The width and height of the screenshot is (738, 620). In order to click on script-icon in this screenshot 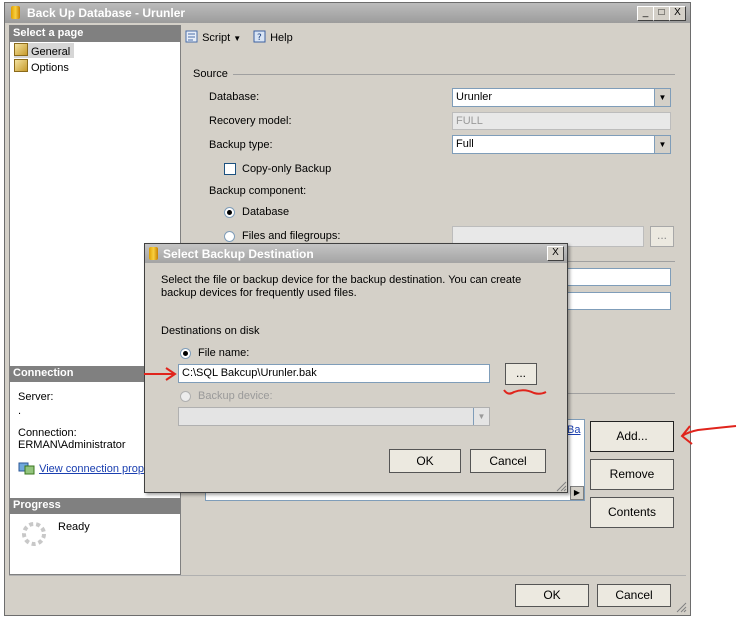, I will do `click(191, 36)`.